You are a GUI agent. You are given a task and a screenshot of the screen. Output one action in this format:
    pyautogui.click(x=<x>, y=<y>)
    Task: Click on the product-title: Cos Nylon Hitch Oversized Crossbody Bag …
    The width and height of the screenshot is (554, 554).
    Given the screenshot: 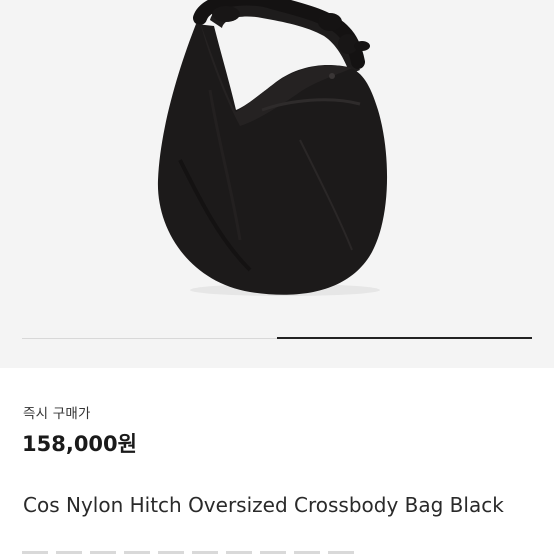 What is the action you would take?
    pyautogui.click(x=263, y=505)
    